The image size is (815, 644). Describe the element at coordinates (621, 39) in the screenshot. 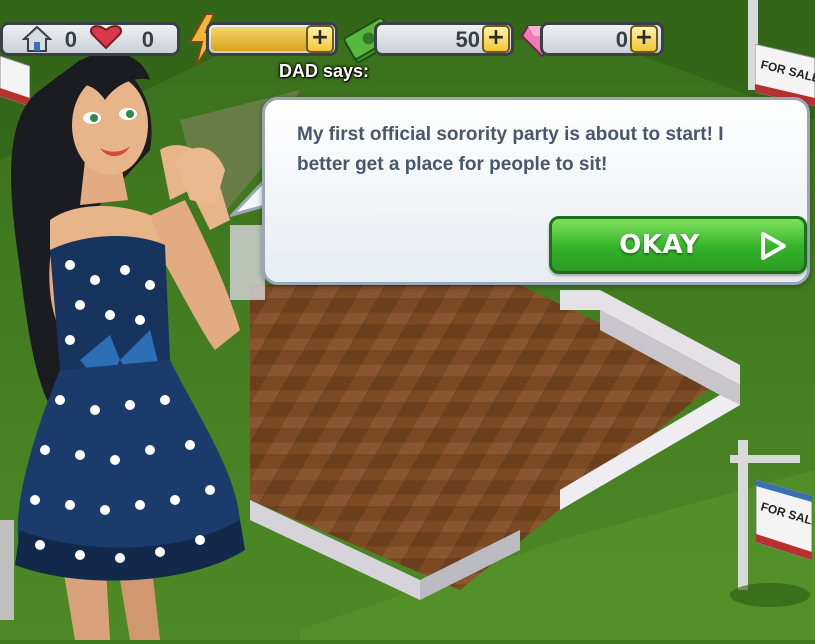

I see `gems-value: 0` at that location.